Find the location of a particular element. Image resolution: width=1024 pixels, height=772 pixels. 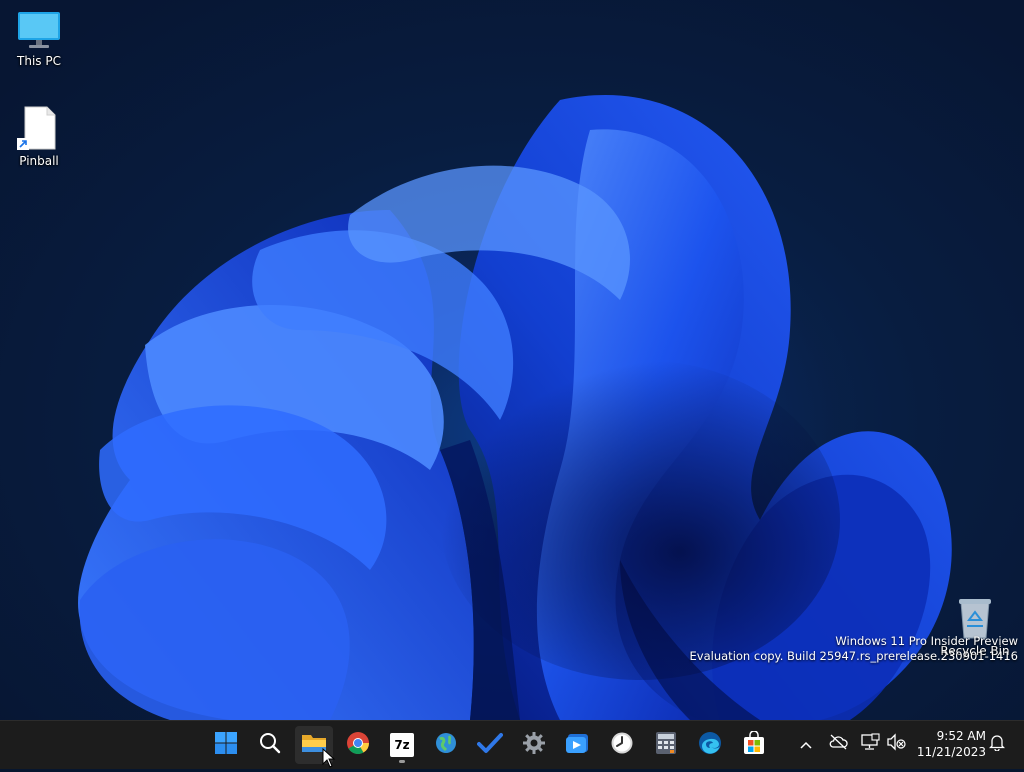

7zip-button: 7z is located at coordinates (402, 745).